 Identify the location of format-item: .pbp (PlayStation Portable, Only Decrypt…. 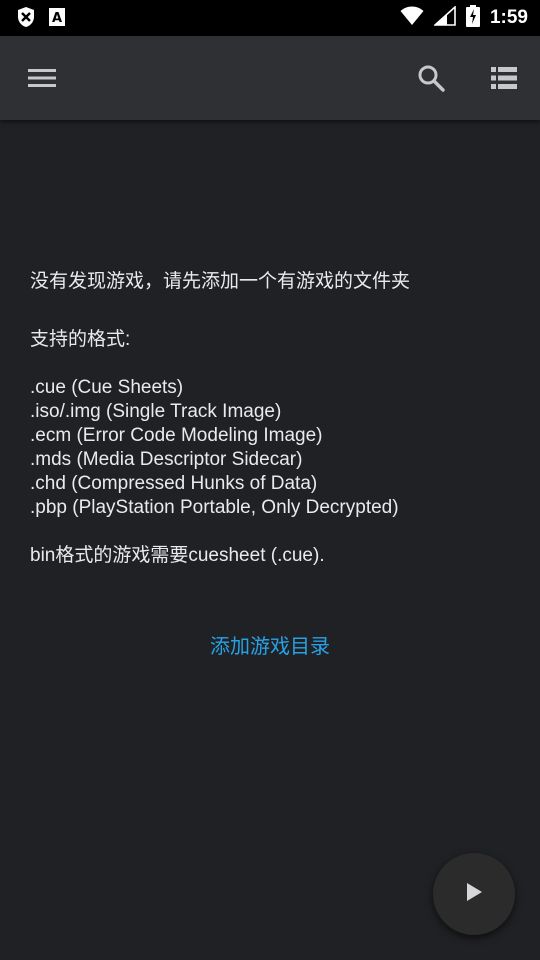
(214, 507).